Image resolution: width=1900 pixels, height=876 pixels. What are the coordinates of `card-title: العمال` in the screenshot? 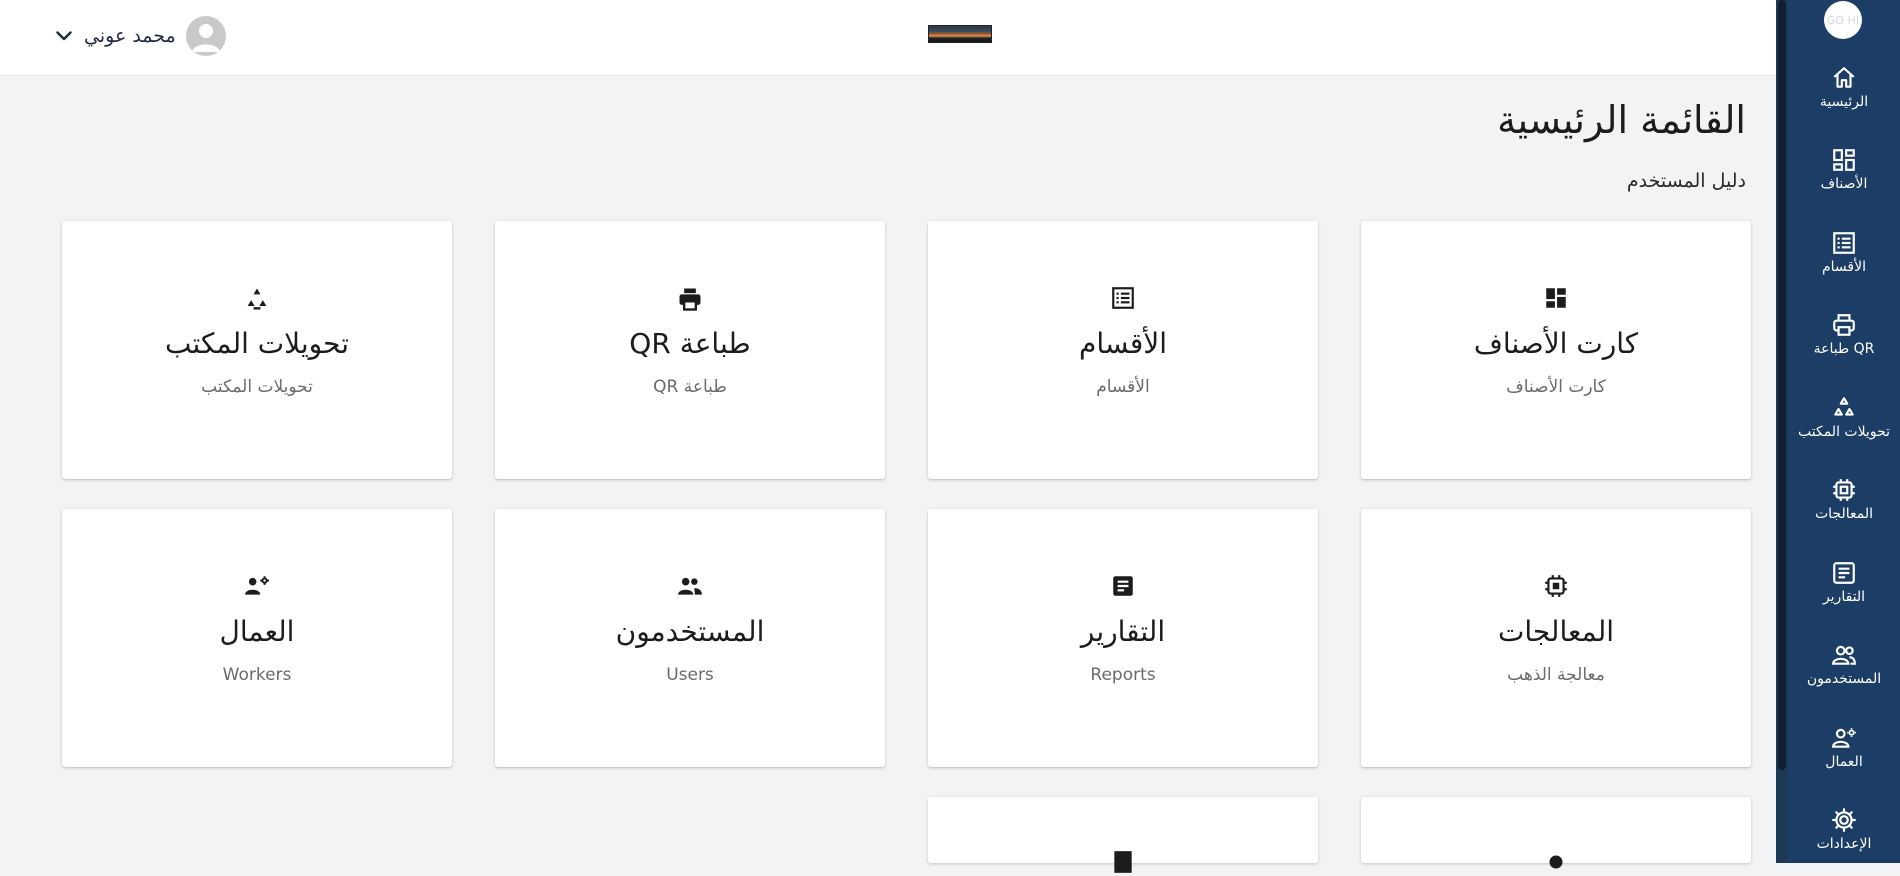 It's located at (257, 631).